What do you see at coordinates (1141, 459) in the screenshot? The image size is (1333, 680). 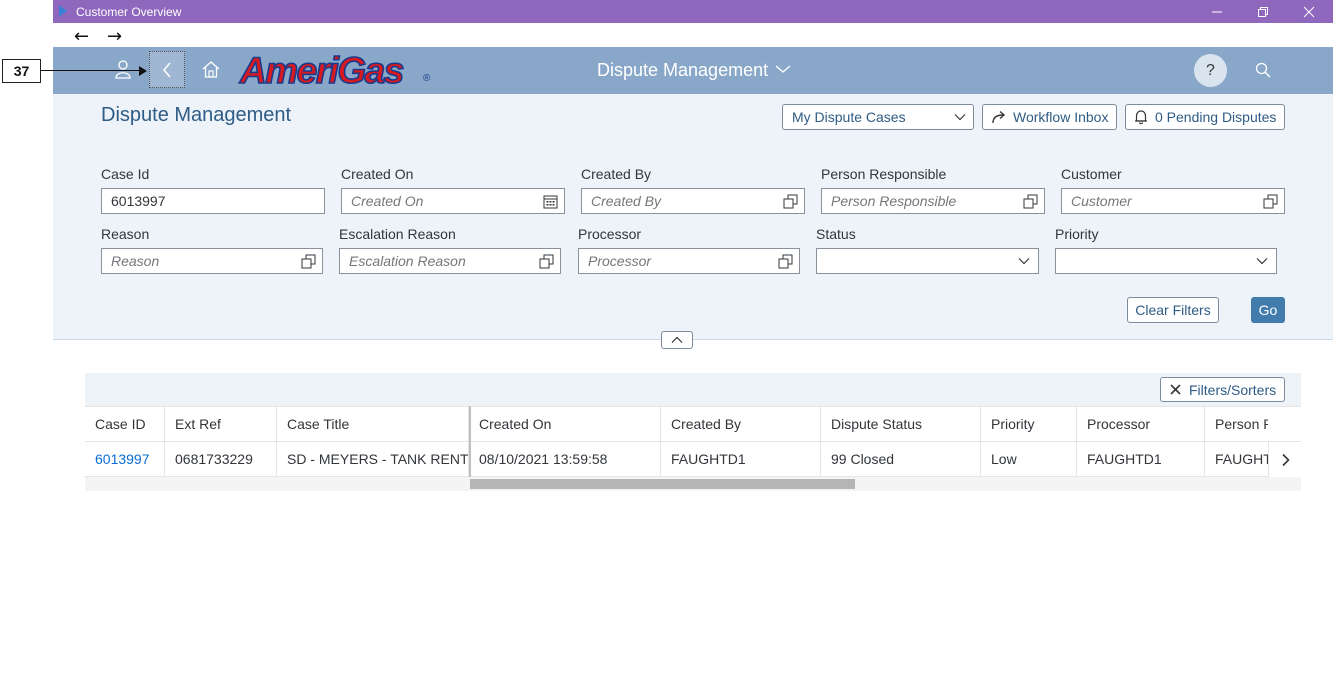 I see `processor-cell: FAUGHTD1` at bounding box center [1141, 459].